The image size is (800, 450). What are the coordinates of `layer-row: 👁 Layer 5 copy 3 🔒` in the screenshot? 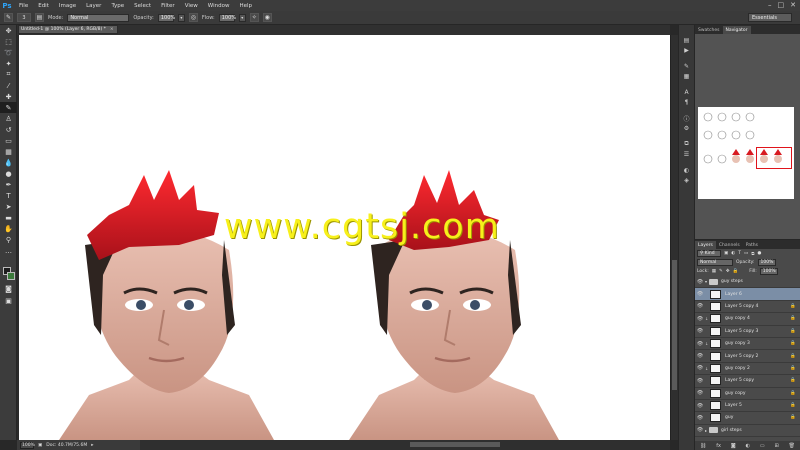 It's located at (747, 332).